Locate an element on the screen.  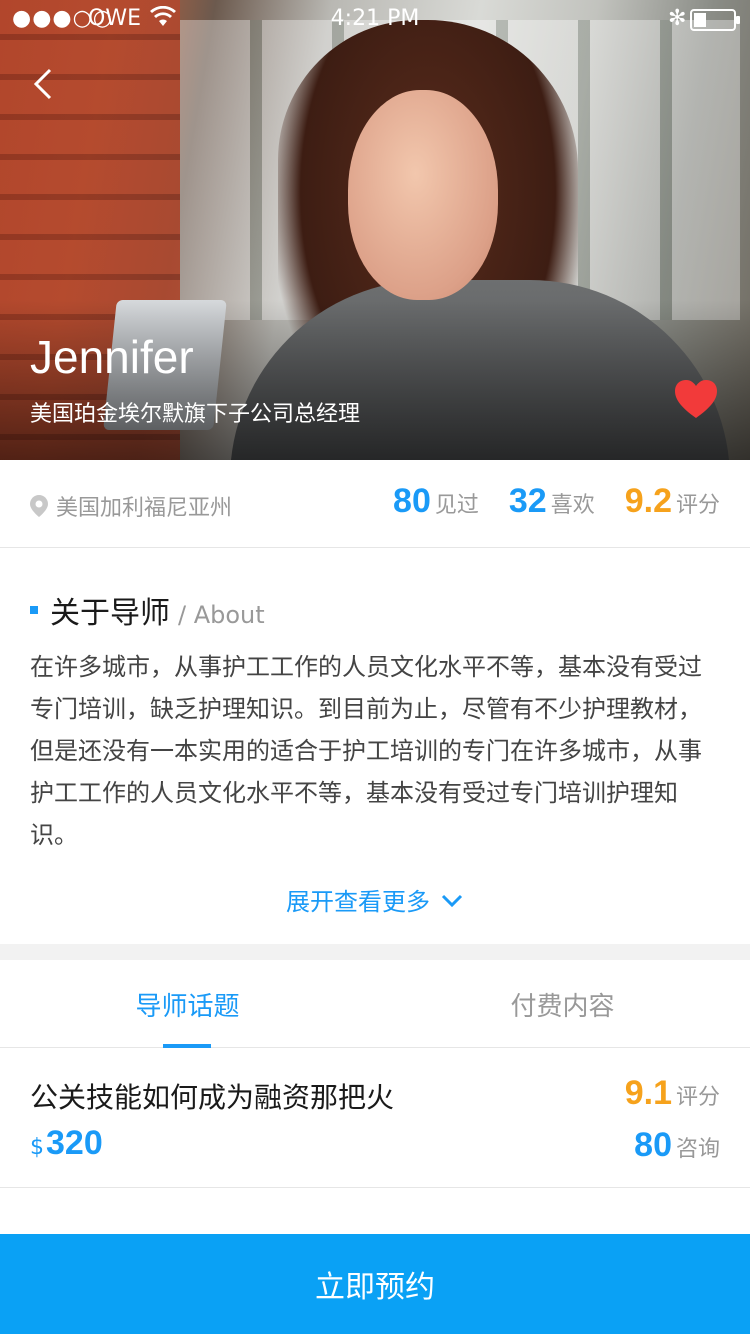
topic-score-value: 9.1 is located at coordinates (648, 1093).